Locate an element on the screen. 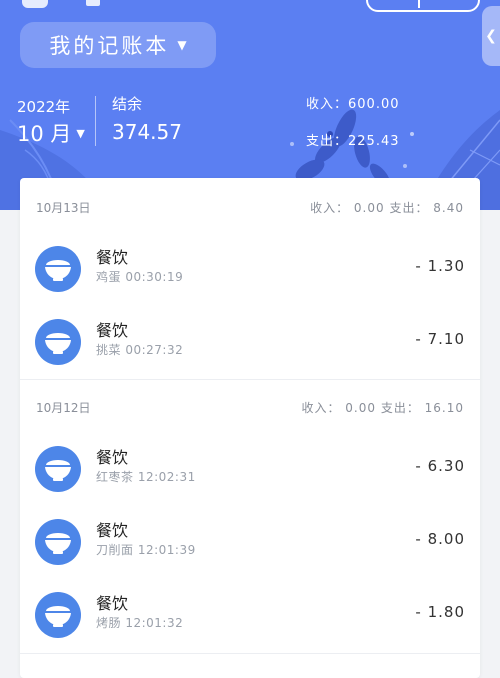 Image resolution: width=500 pixels, height=678 pixels. transaction-row: 餐饮 烤肠 12:01:32 - 1.80 is located at coordinates (250, 616).